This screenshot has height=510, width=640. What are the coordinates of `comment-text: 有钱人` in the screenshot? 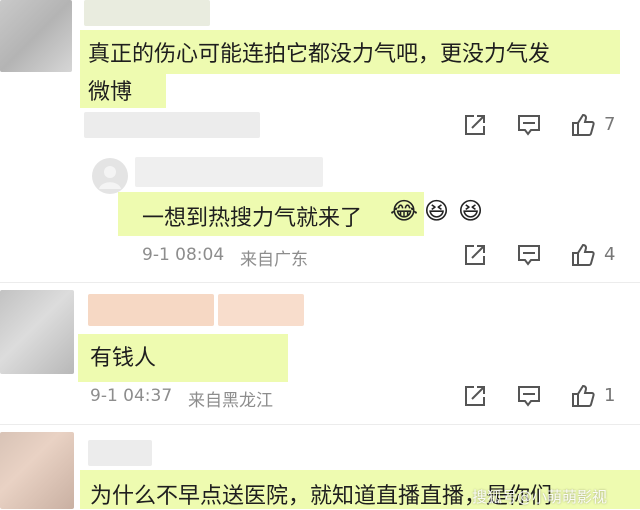 It's located at (123, 358).